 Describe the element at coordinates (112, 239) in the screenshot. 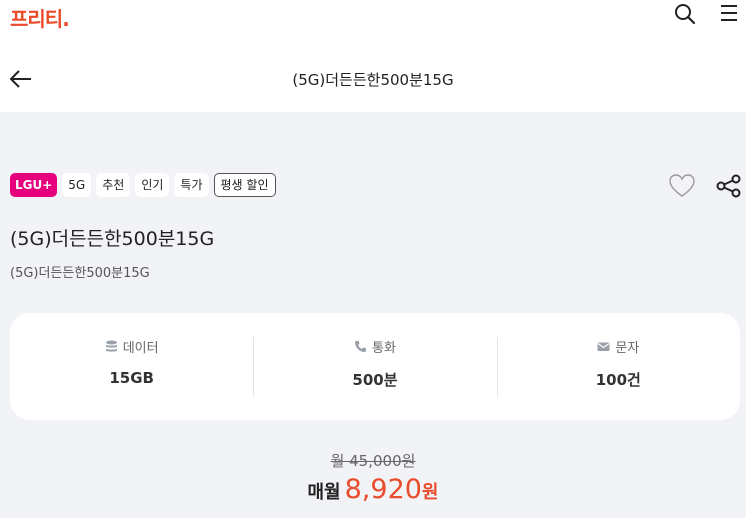

I see `plan-name: (5G)더든든한500분15G` at that location.